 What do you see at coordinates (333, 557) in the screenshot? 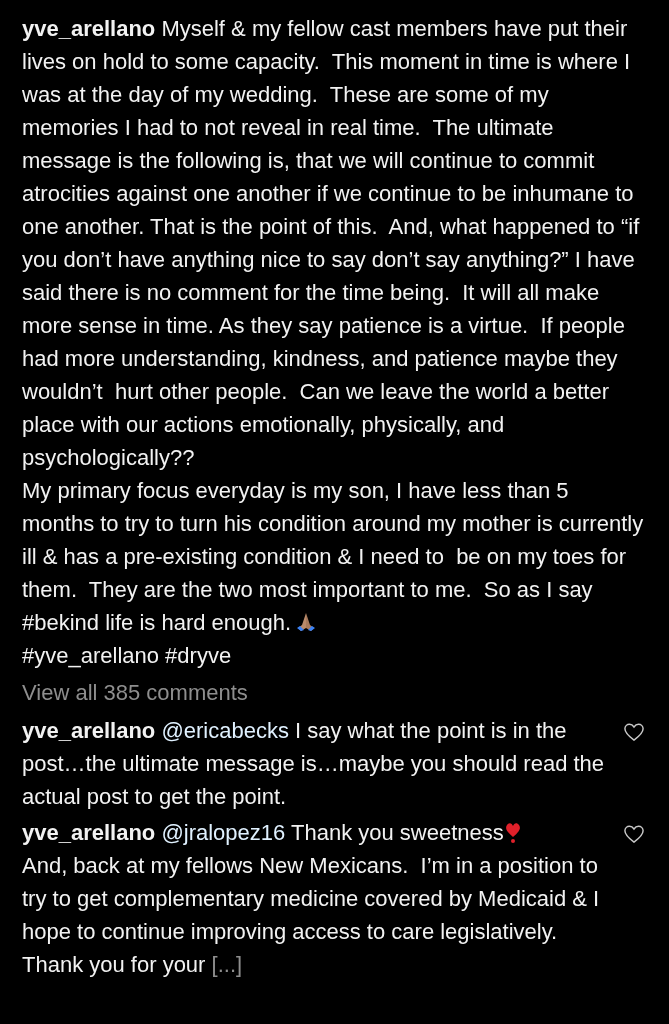
I see `caption-text: My primary focus everyday is my son, I have less than 5 months to try to turn his condition around my mother is currently ill & has a pre-existing condition & I need to be on my toes for them. They are the two most important to me. So as I say #bekind life is hard enough.` at bounding box center [333, 557].